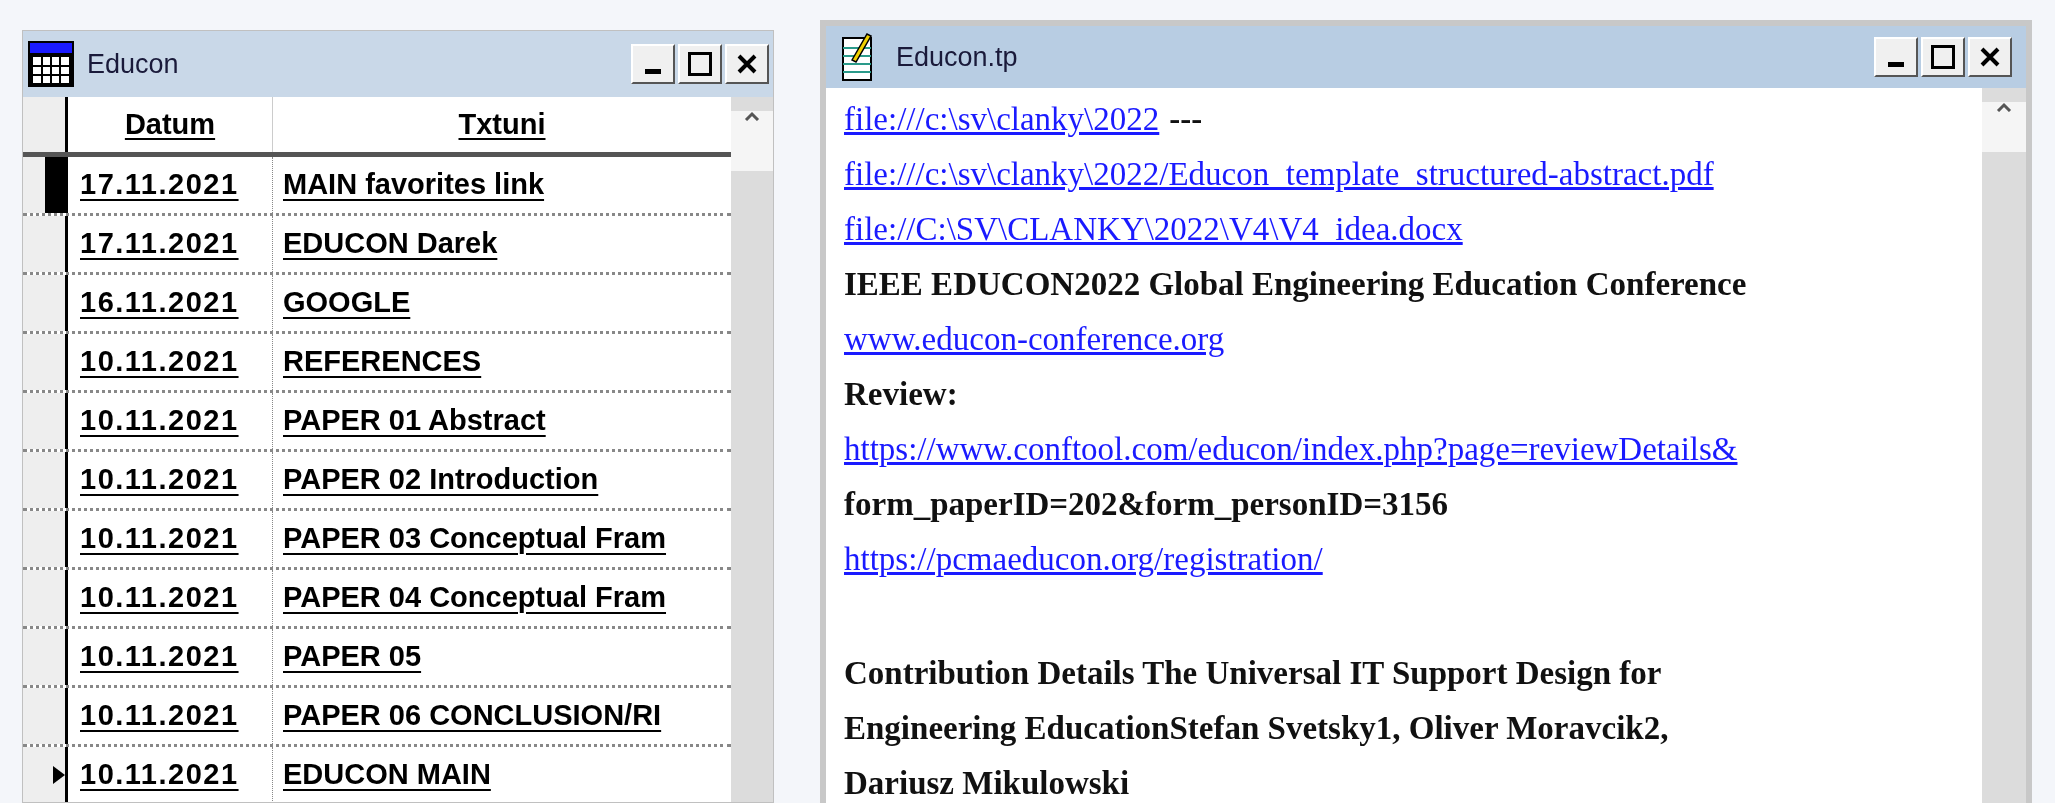  I want to click on date-cell: 16.11.2021, so click(170, 303).